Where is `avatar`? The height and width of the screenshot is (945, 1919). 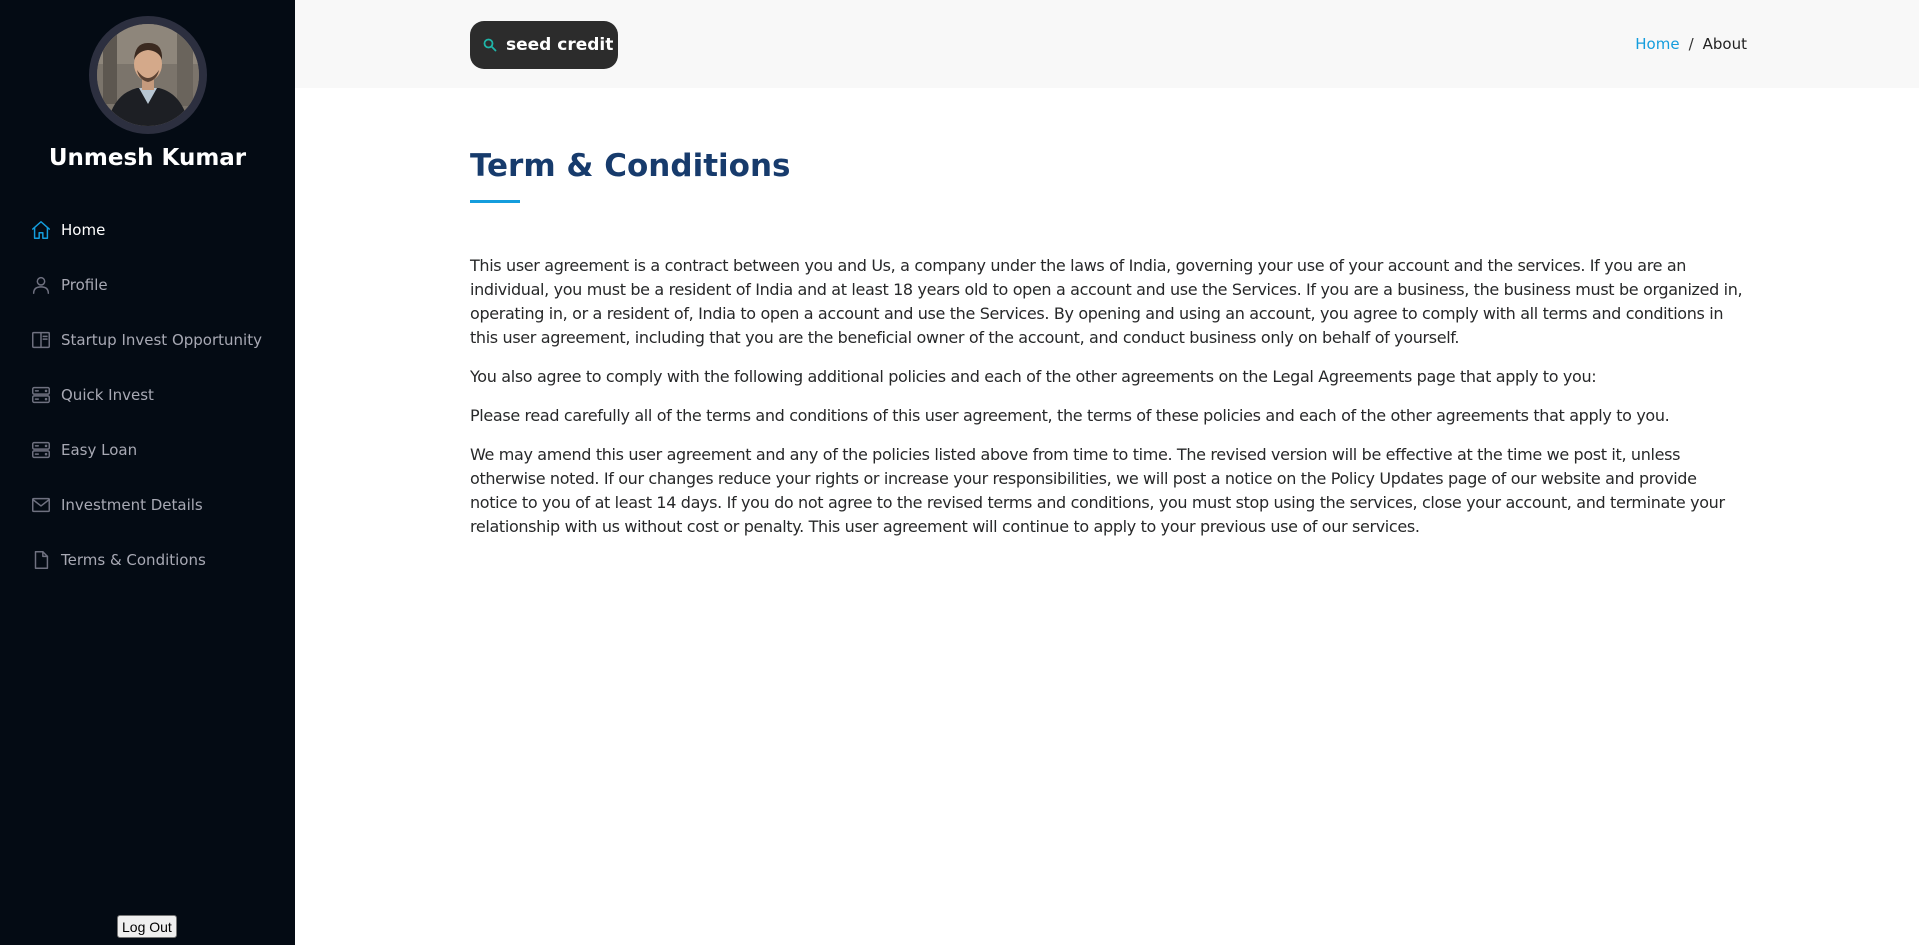
avatar is located at coordinates (148, 75).